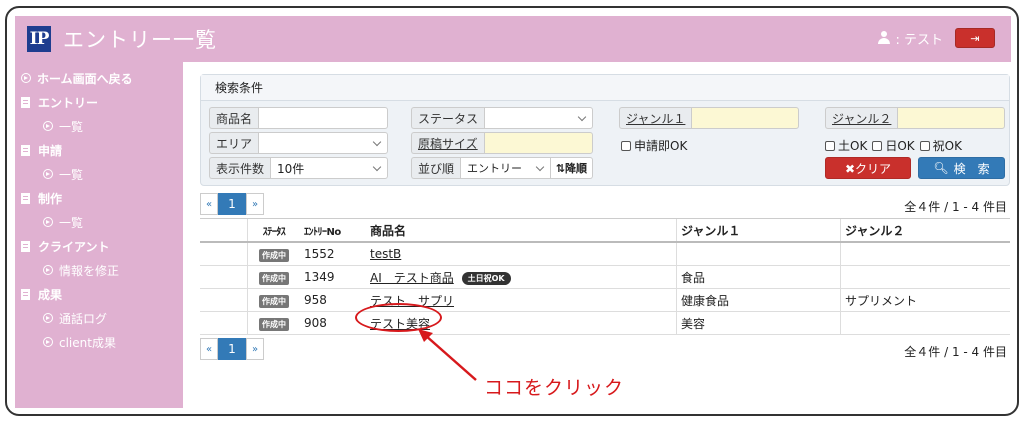  I want to click on arrow-circle-icon, so click(26, 78).